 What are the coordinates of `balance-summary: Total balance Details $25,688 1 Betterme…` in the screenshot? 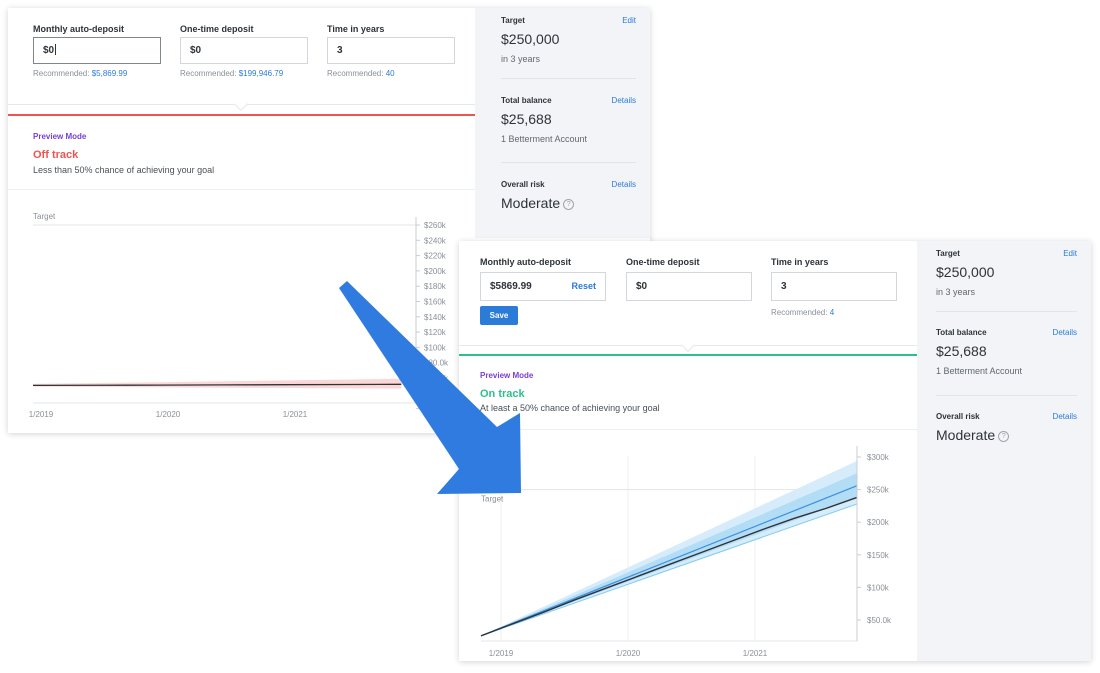 It's located at (568, 126).